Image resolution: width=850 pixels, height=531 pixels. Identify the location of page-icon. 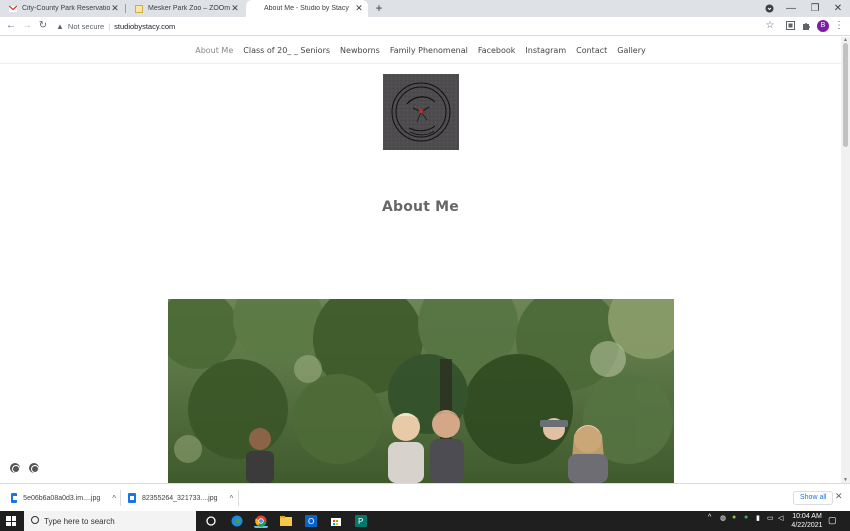
(139, 8).